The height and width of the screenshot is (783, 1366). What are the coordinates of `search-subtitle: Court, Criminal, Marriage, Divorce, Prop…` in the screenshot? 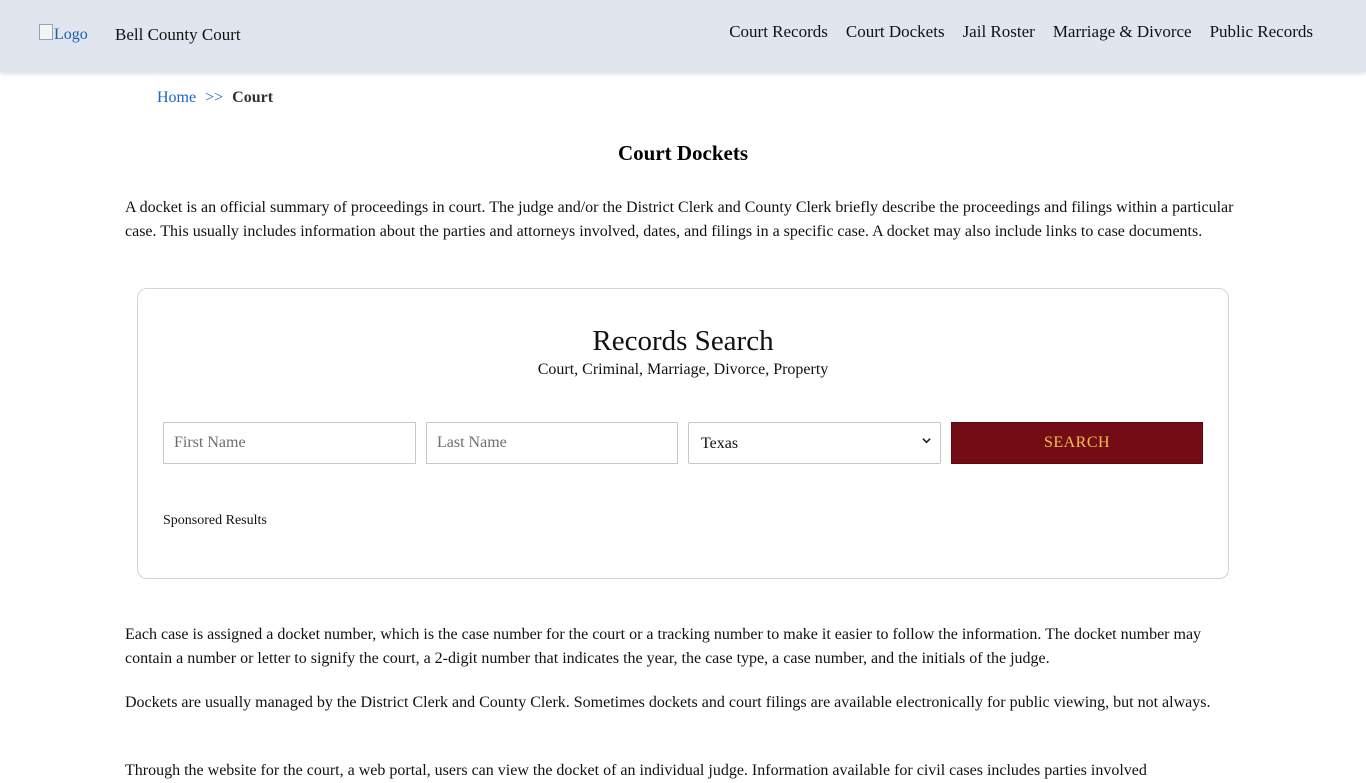 It's located at (683, 369).